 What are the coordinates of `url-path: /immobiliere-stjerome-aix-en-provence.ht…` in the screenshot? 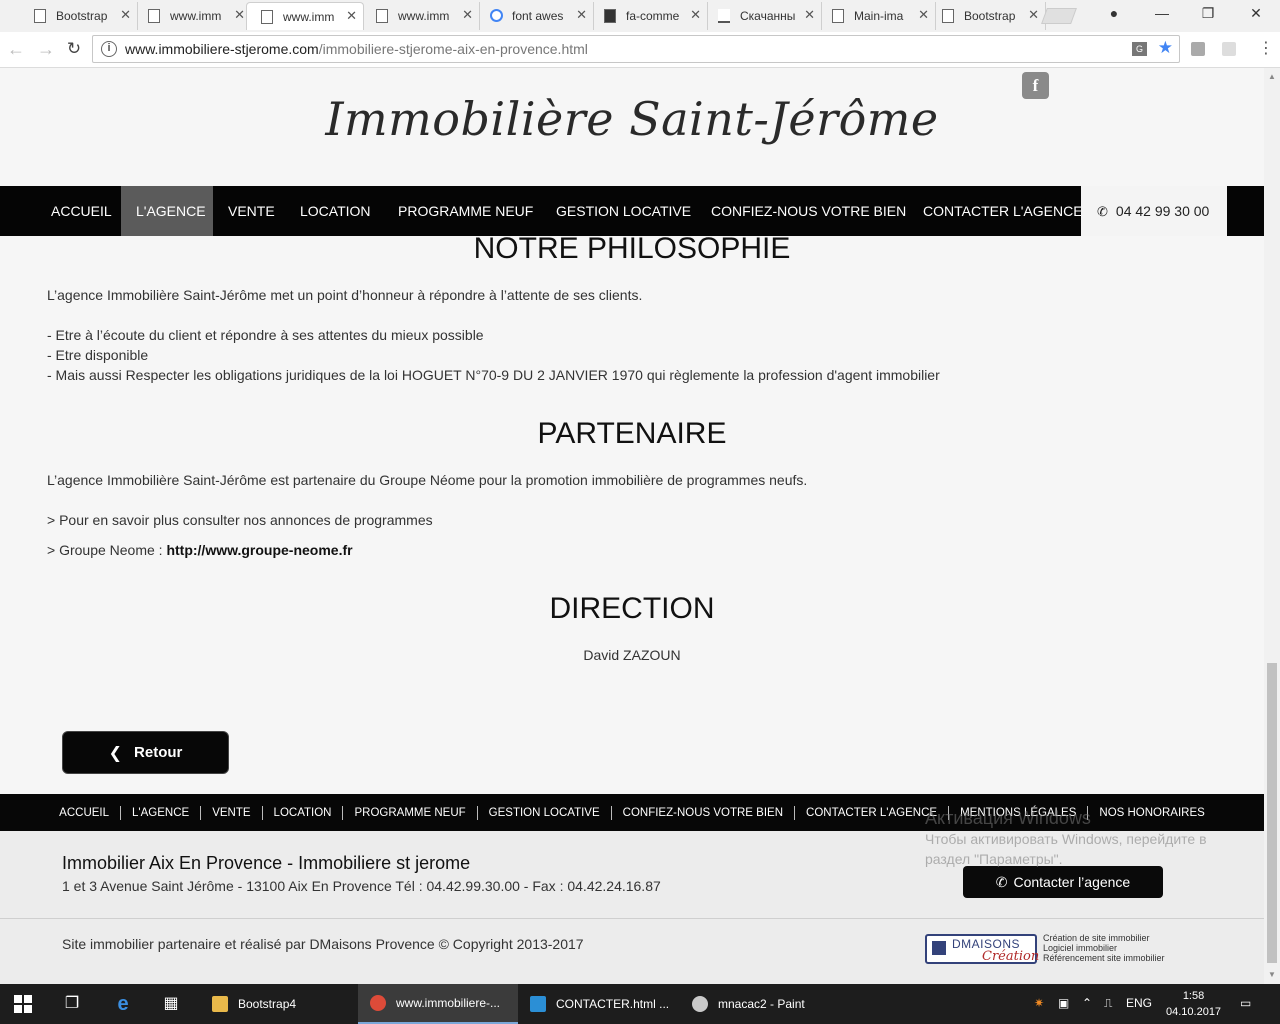 It's located at (453, 49).